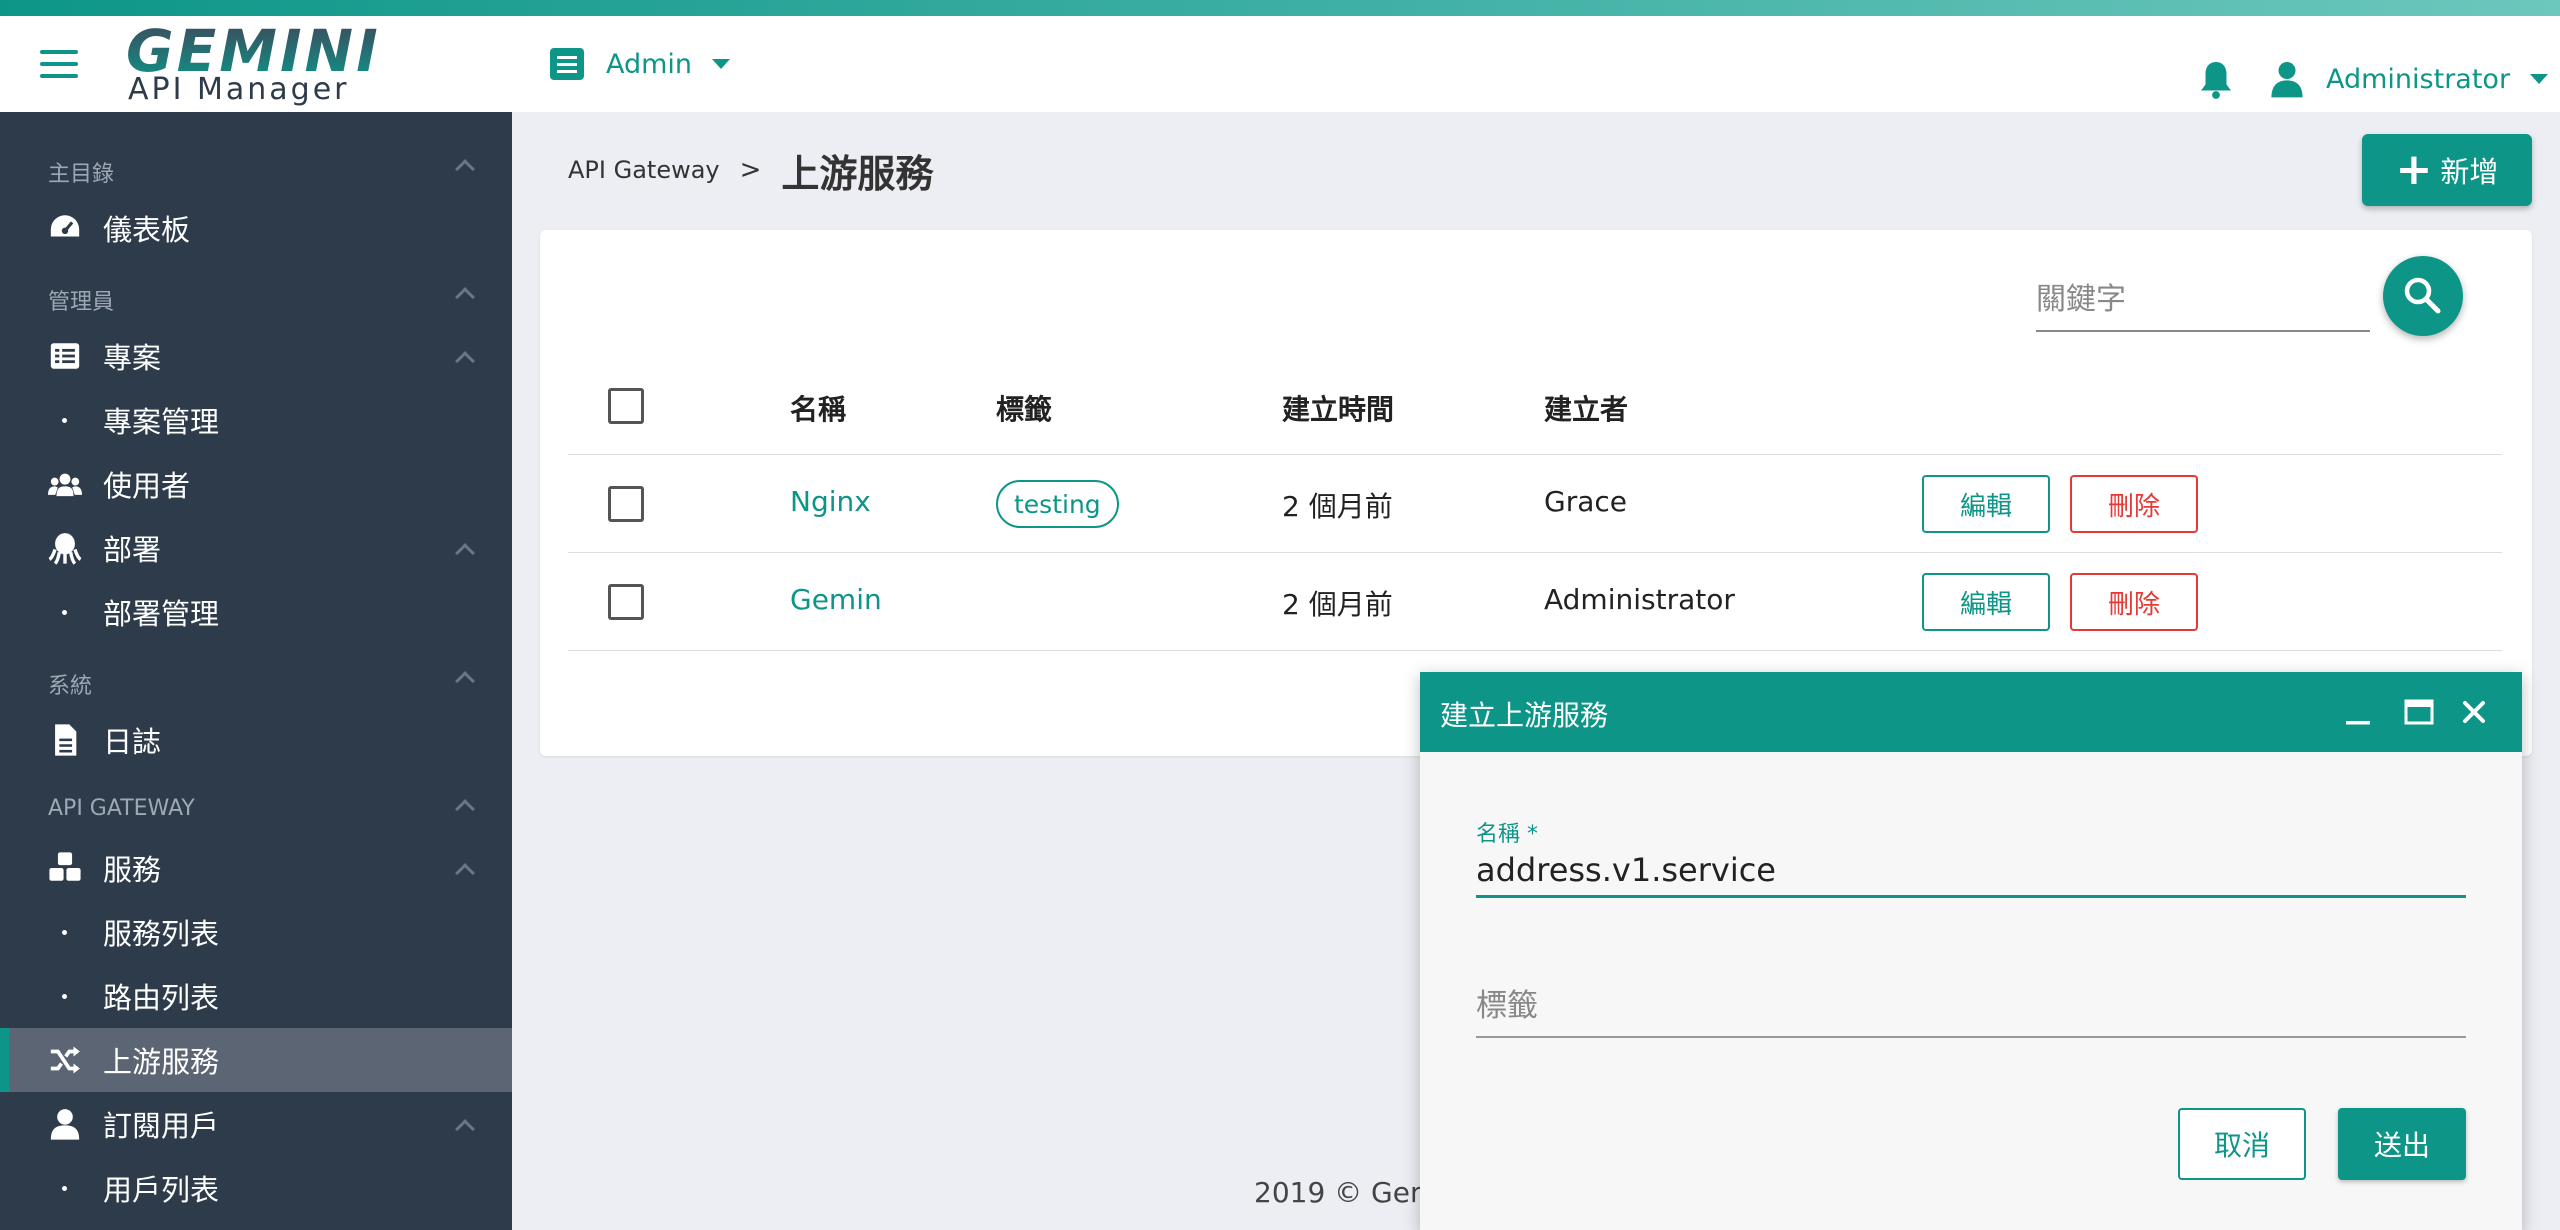  I want to click on sidebar-item-upstream-services: 上游服務, so click(256, 1060).